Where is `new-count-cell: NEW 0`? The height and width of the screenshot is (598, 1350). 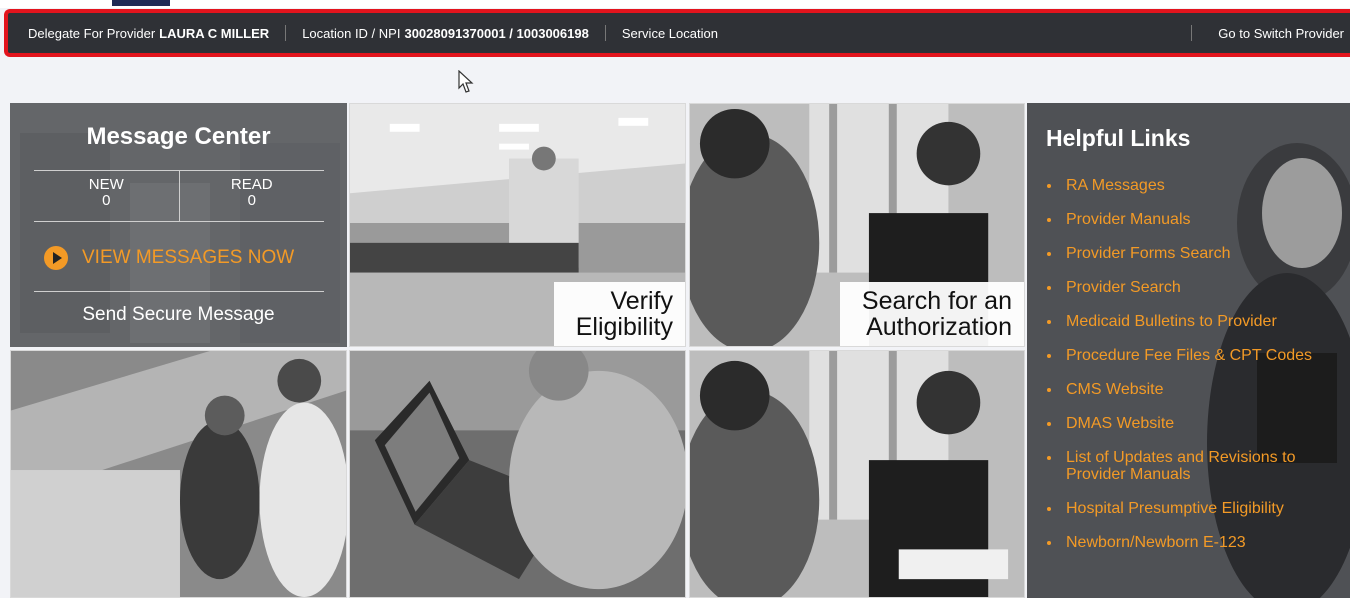 new-count-cell: NEW 0 is located at coordinates (106, 196).